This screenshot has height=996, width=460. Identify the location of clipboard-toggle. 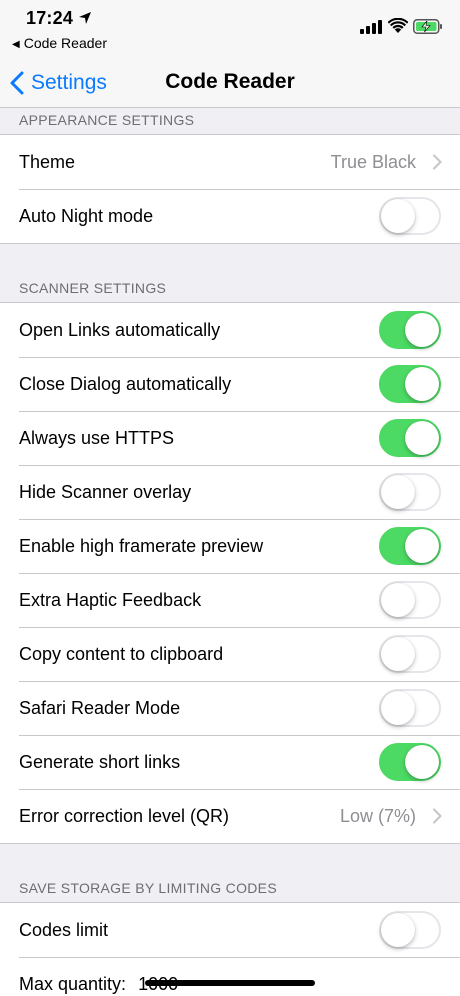
(410, 654).